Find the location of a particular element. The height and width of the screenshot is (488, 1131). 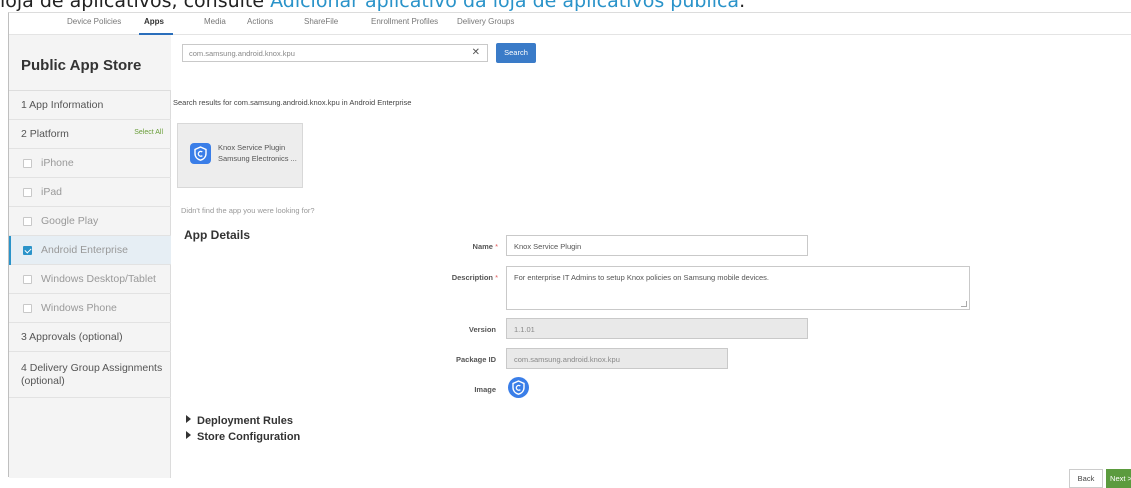

sidebar-step-approvals: 3 Approvals (optional) is located at coordinates (90, 337).